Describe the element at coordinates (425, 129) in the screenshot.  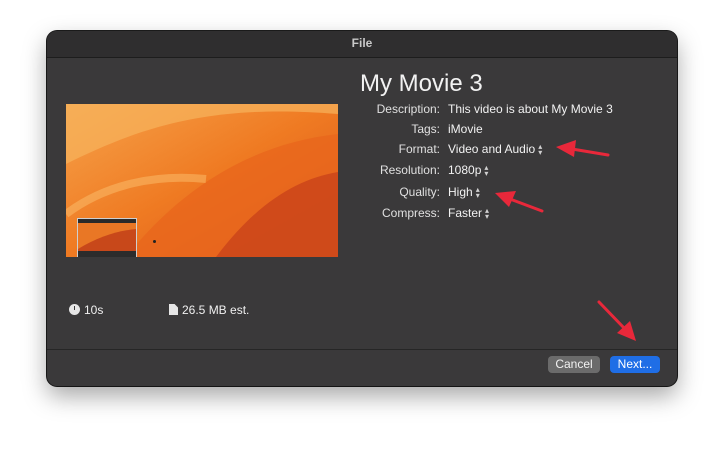
I see `property-label: Tags:` at that location.